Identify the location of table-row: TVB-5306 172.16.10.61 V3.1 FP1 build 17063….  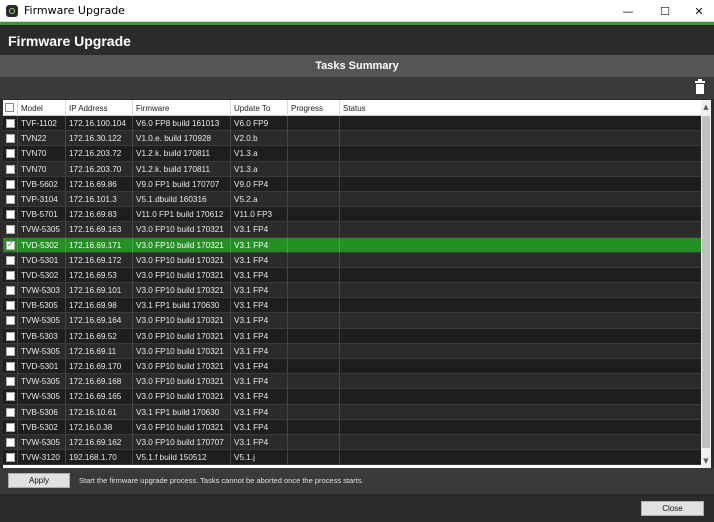
(352, 412).